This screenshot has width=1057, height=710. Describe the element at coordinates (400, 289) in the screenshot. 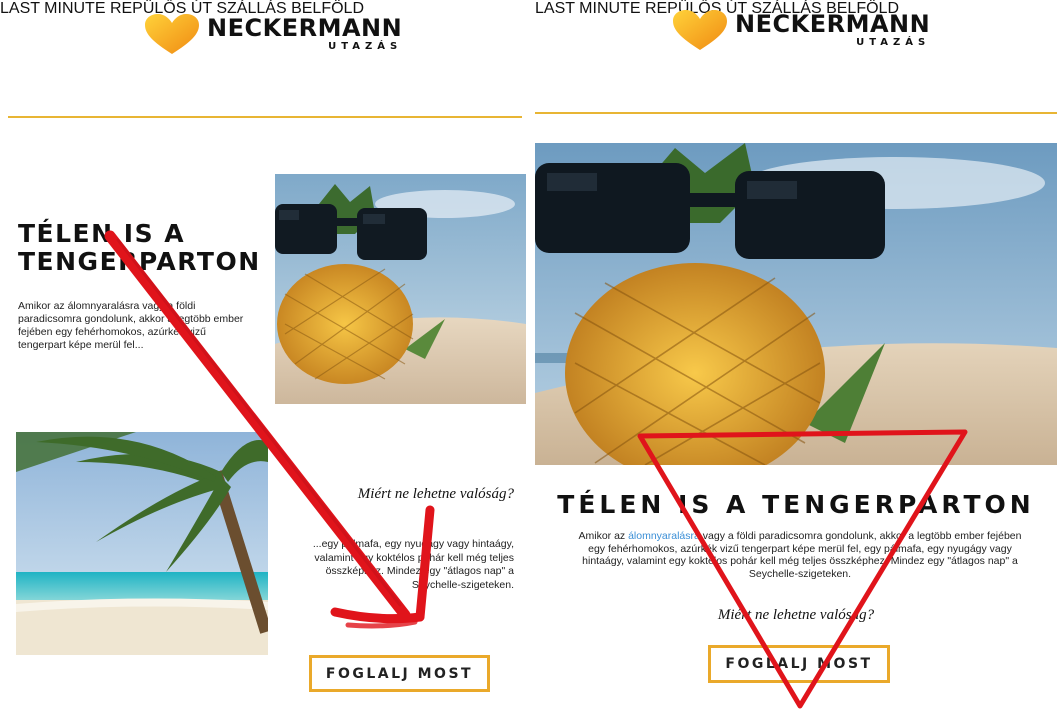

I see `pineapple-photo` at that location.